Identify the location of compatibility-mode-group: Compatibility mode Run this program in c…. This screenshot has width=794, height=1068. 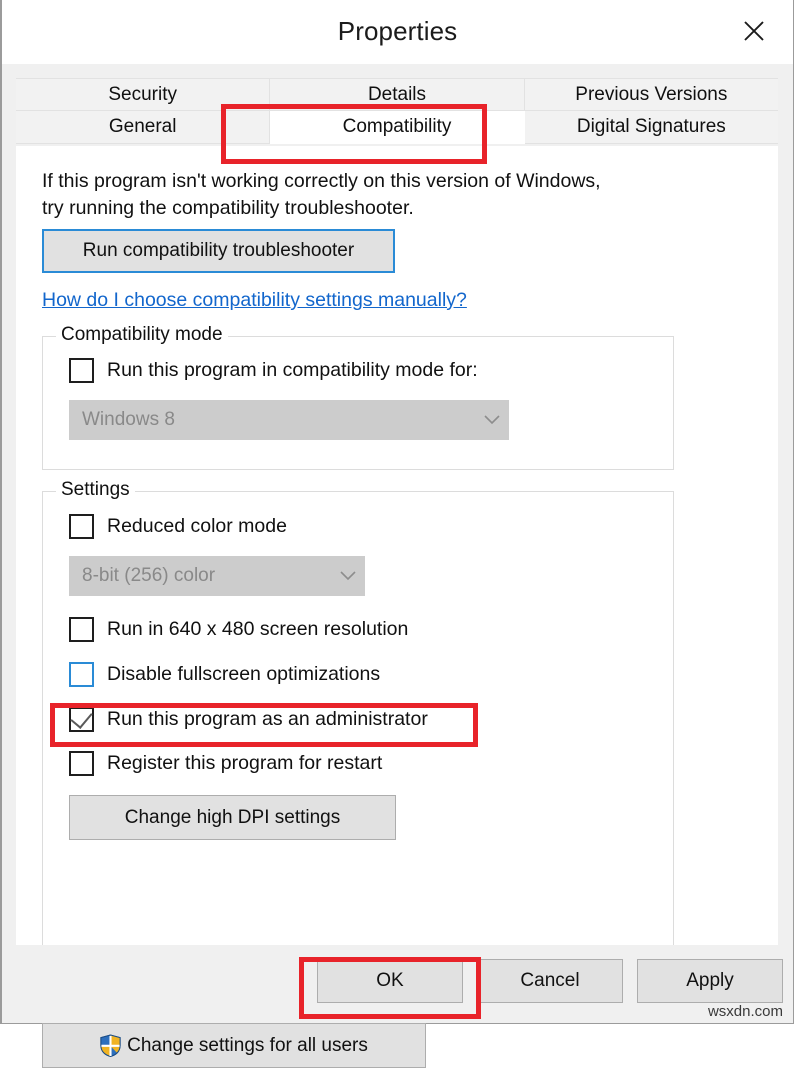
(358, 397).